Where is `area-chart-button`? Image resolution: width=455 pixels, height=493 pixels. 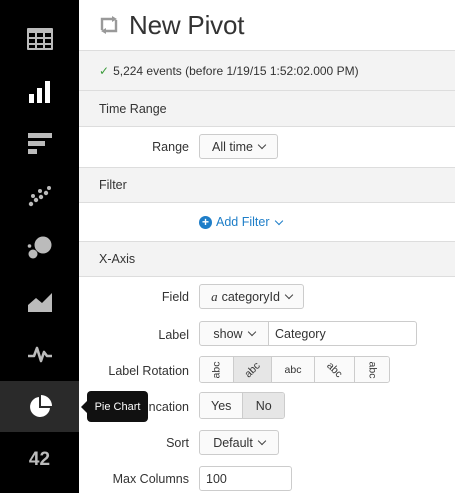
area-chart-button is located at coordinates (39, 302).